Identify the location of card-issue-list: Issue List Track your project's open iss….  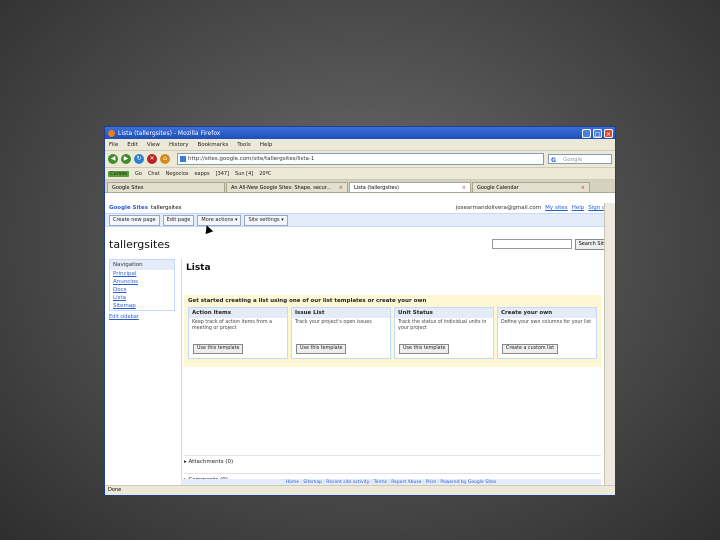
(341, 333).